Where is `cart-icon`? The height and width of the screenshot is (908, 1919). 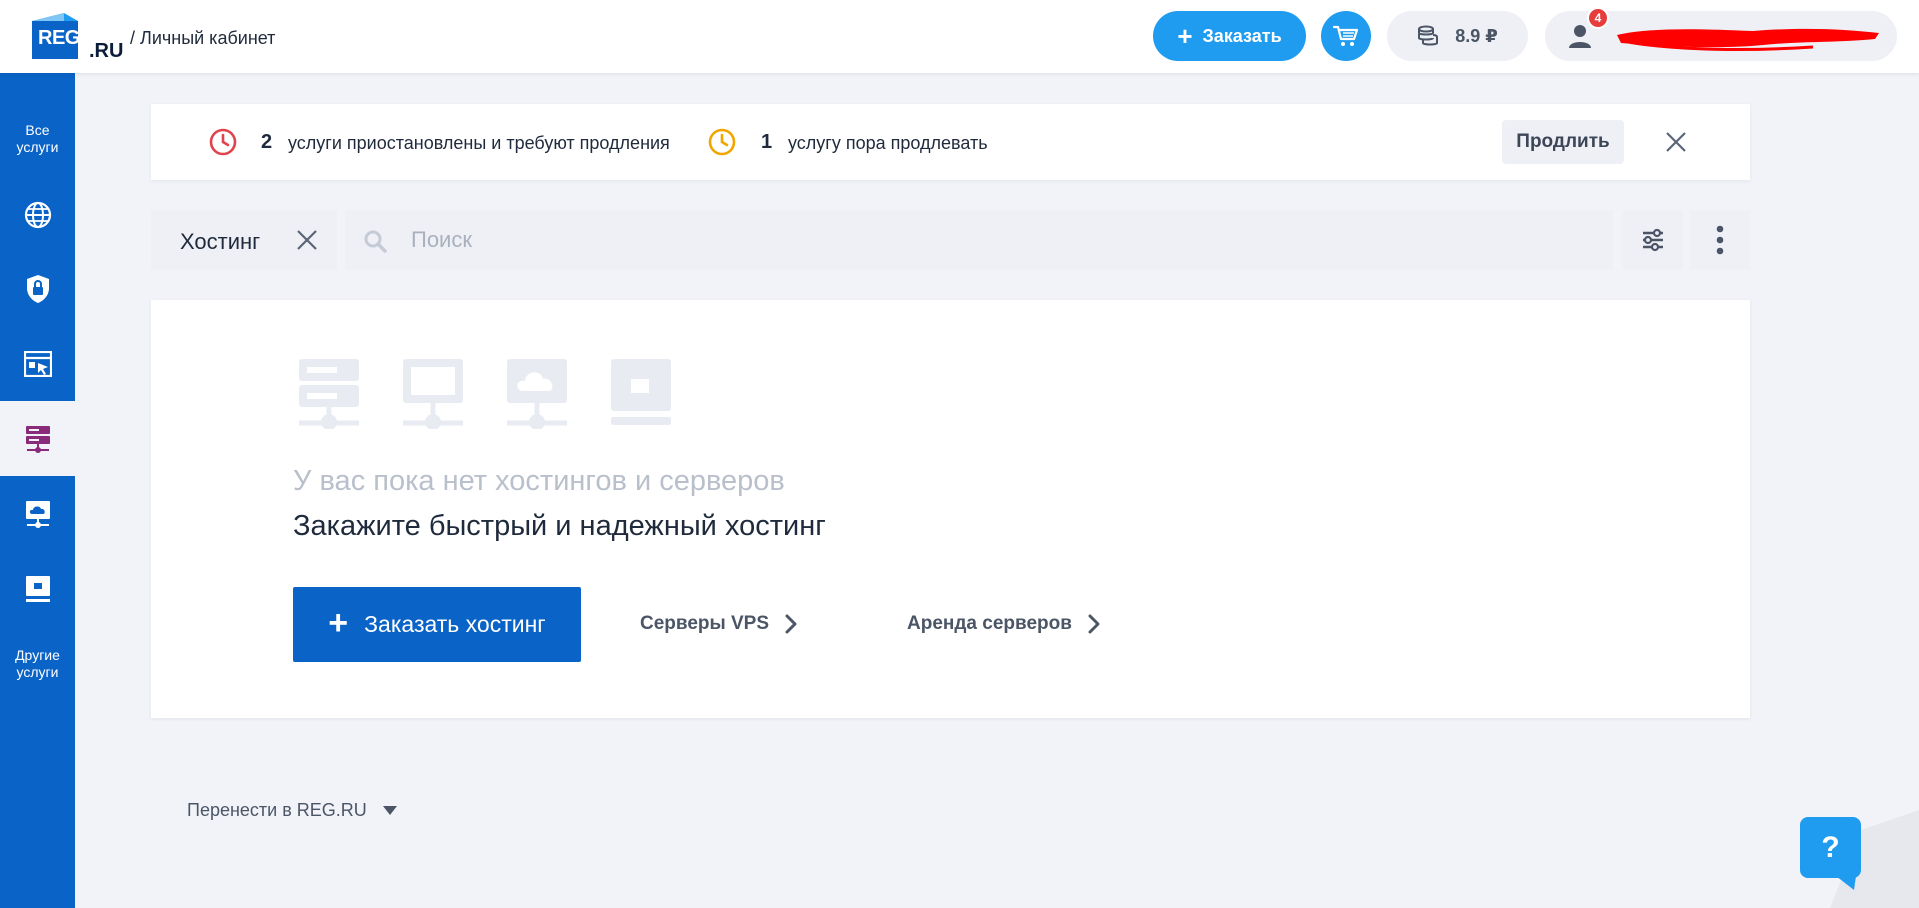
cart-icon is located at coordinates (1346, 35).